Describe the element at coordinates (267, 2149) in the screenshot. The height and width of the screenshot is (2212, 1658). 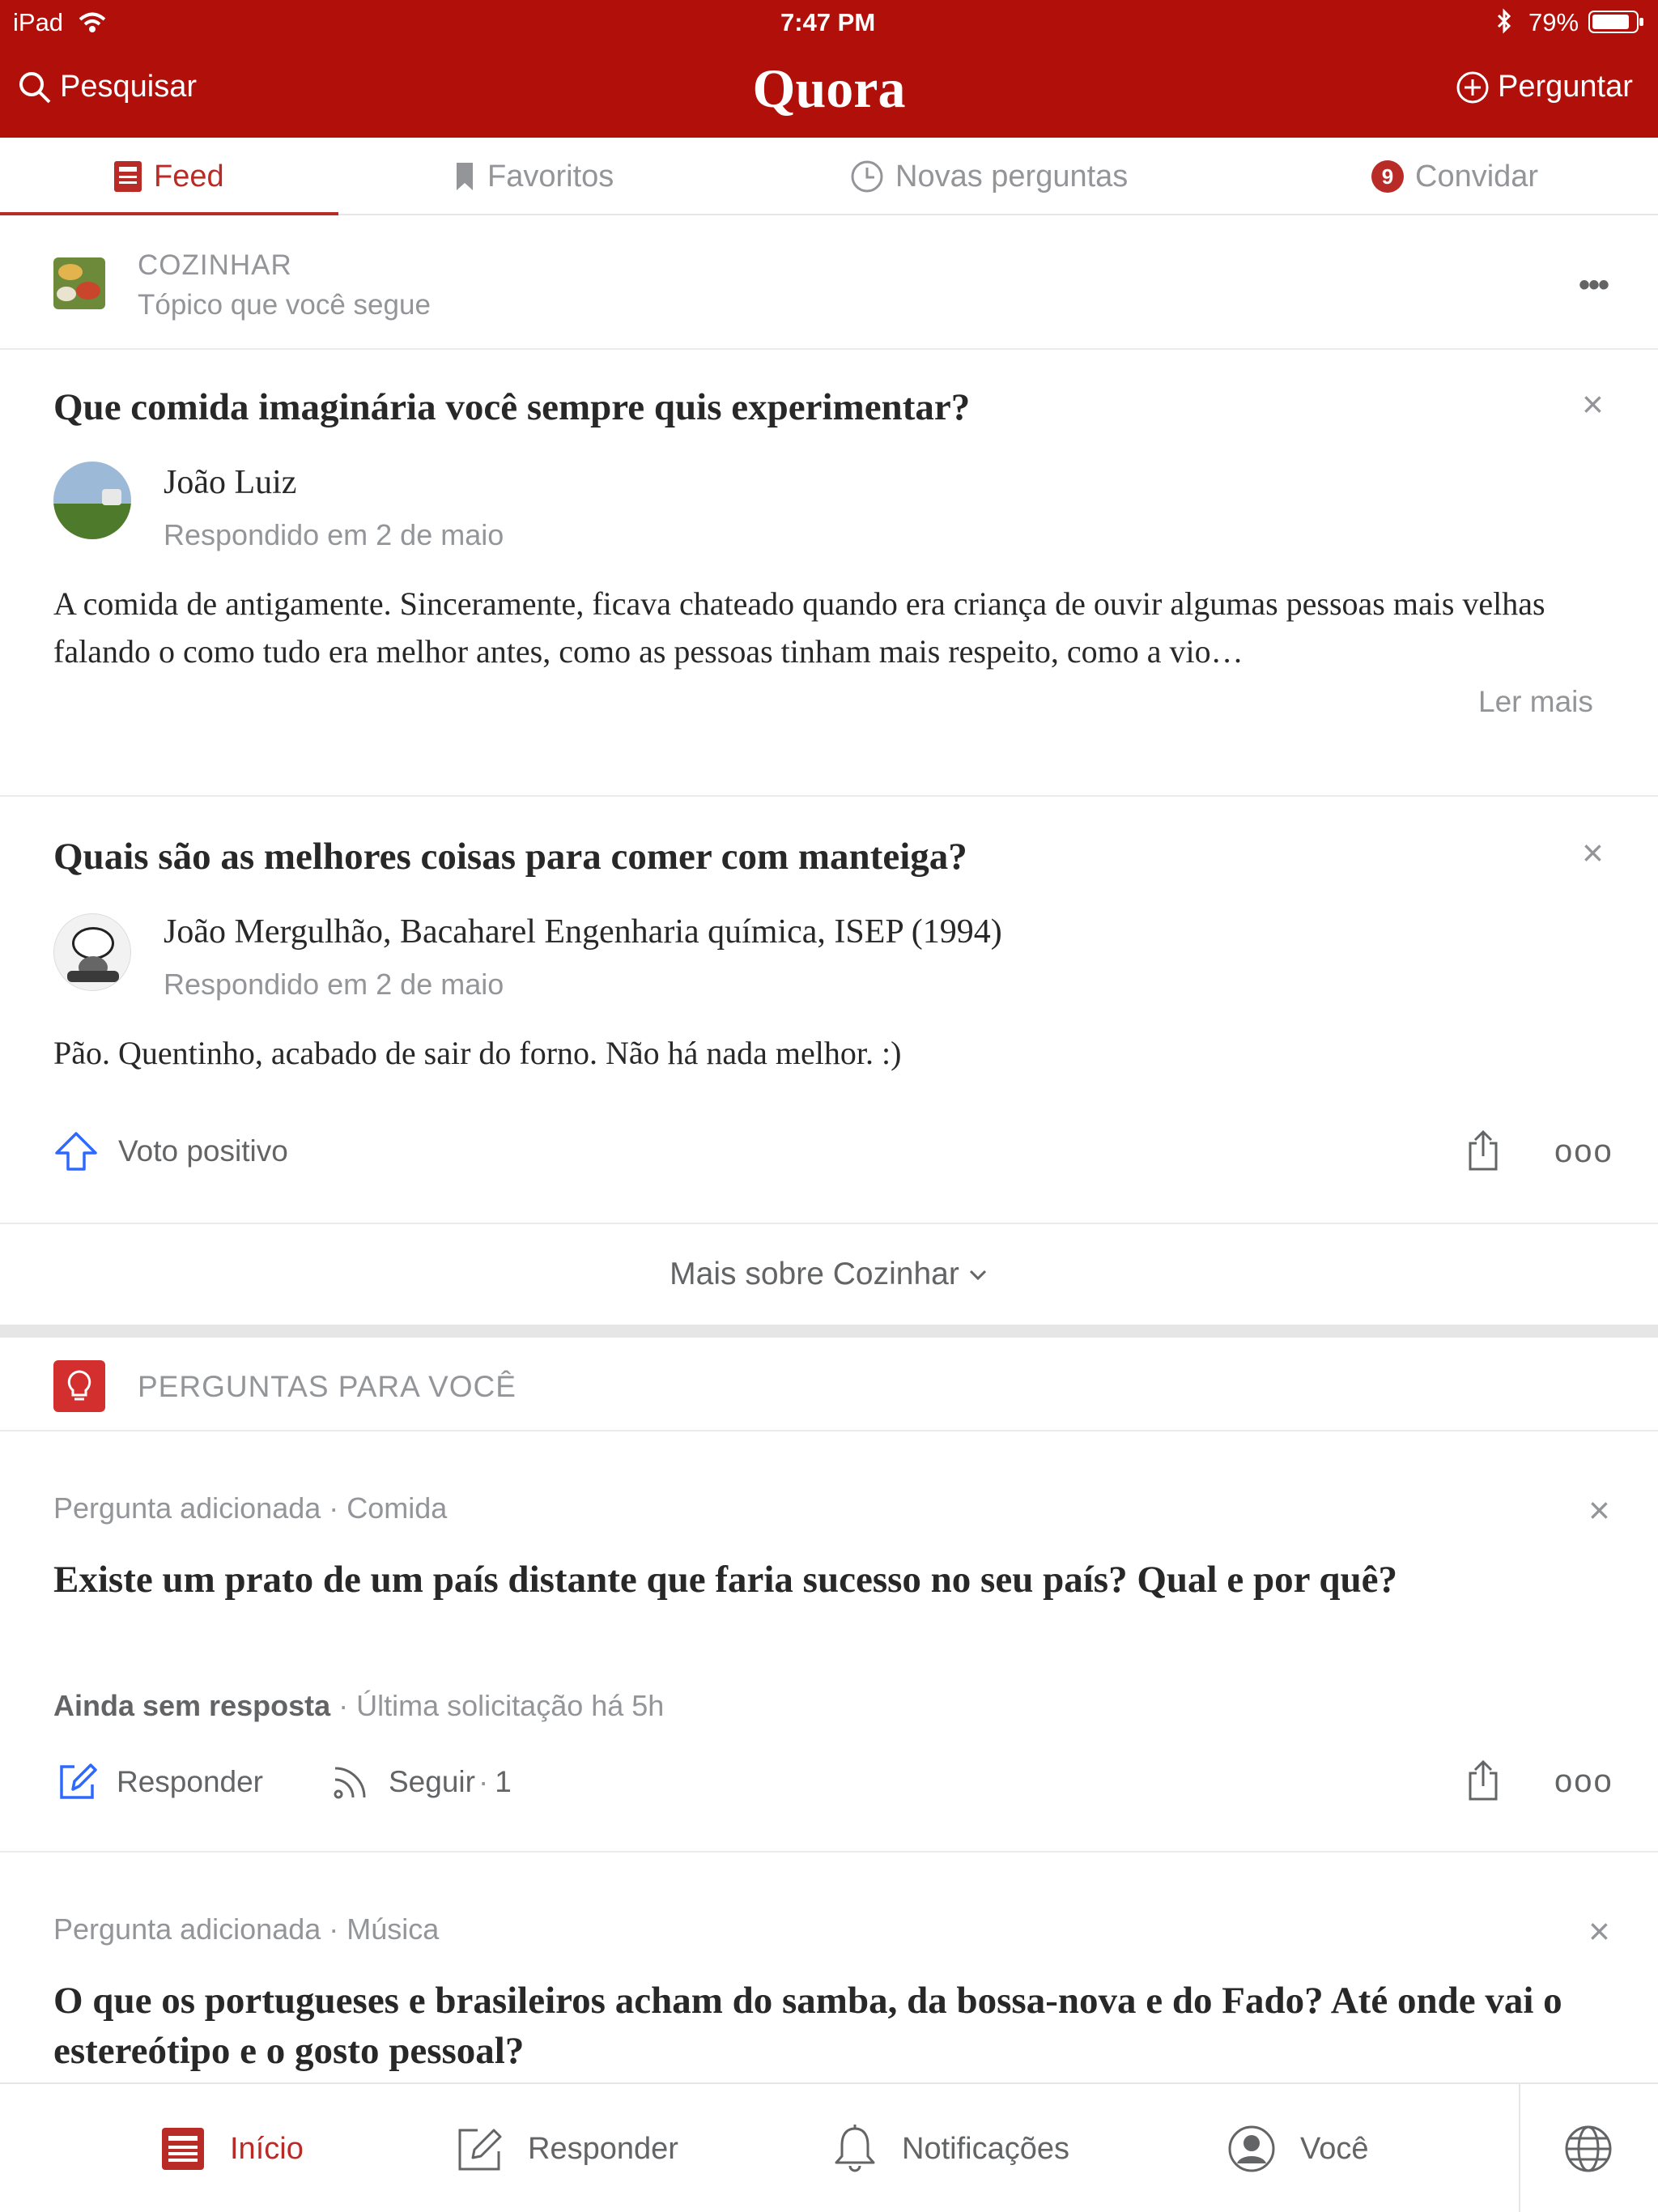
I see `nav-home-label: Início` at that location.